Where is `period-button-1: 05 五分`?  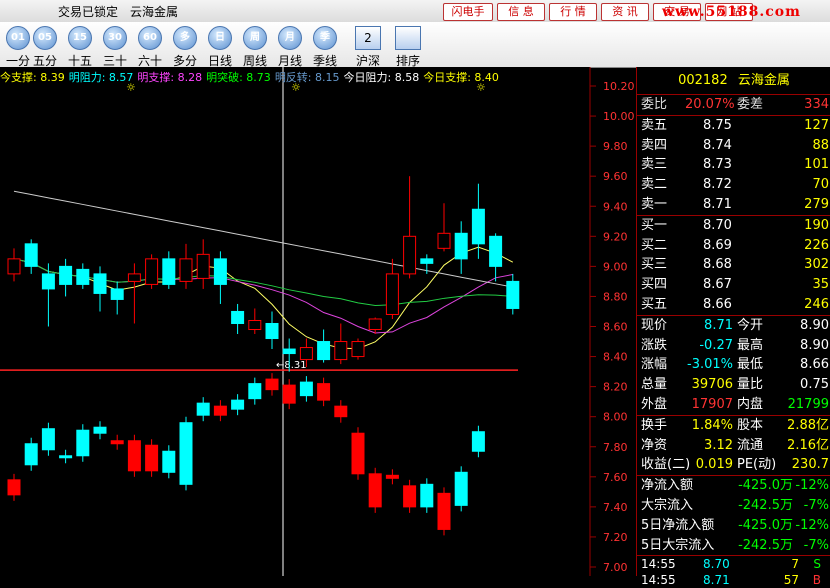 period-button-1: 05 五分 is located at coordinates (45, 47).